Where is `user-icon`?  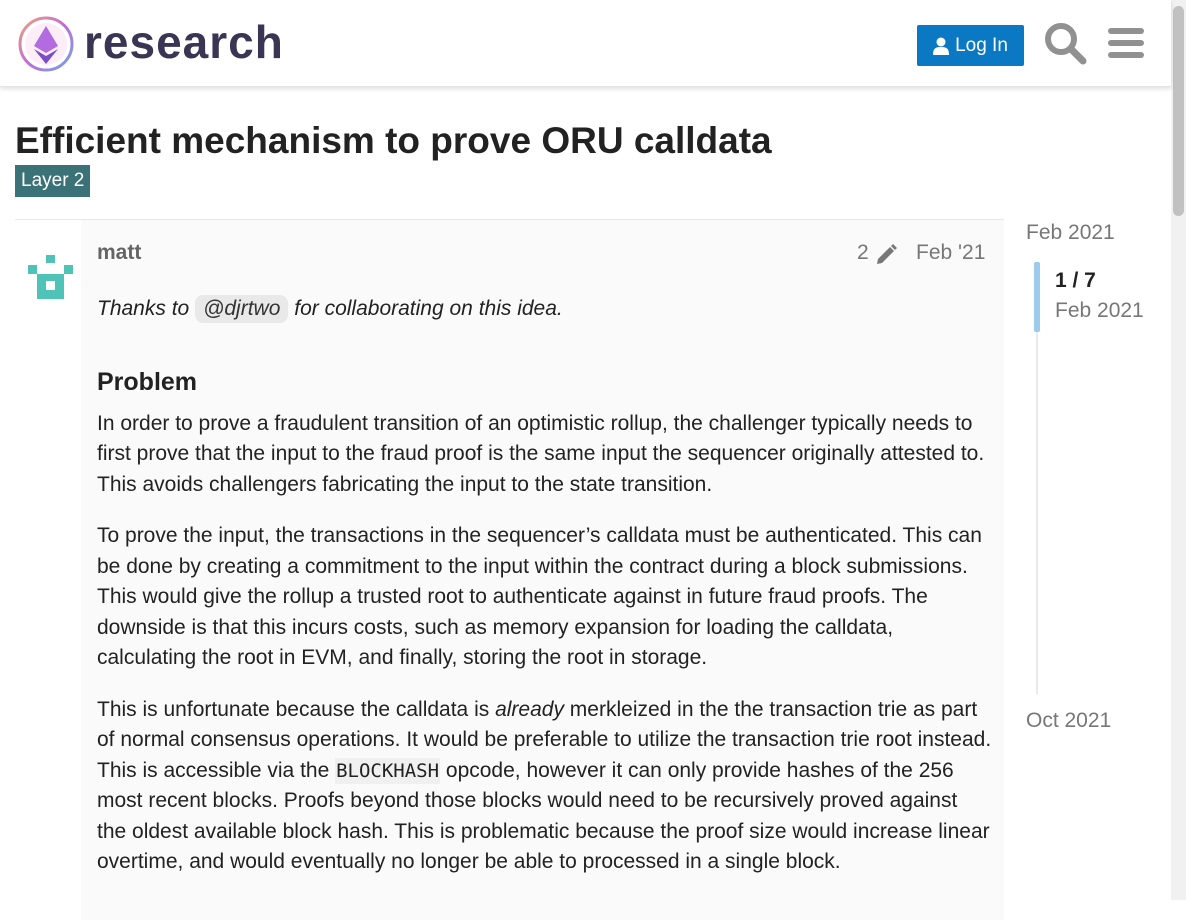 user-icon is located at coordinates (941, 46).